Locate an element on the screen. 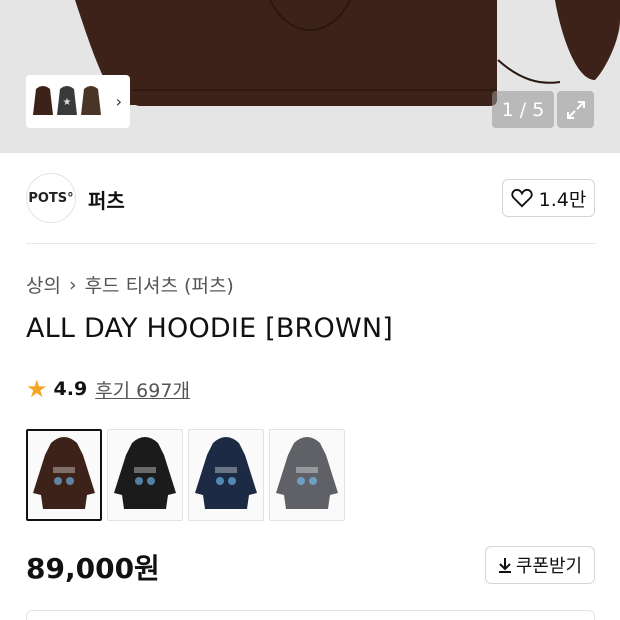 This screenshot has width=620, height=620. like-count: 1.4만 is located at coordinates (562, 199).